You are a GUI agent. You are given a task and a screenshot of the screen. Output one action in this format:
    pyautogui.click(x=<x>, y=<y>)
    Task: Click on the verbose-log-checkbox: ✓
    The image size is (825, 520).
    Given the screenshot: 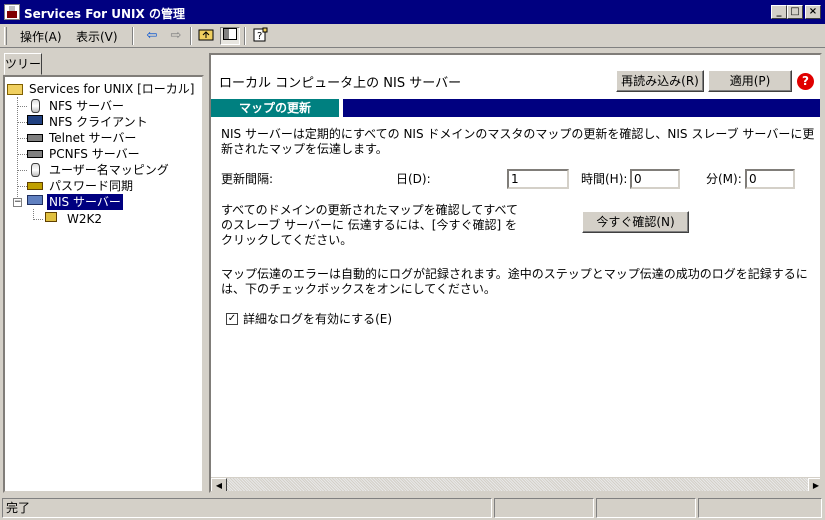 What is the action you would take?
    pyautogui.click(x=232, y=319)
    